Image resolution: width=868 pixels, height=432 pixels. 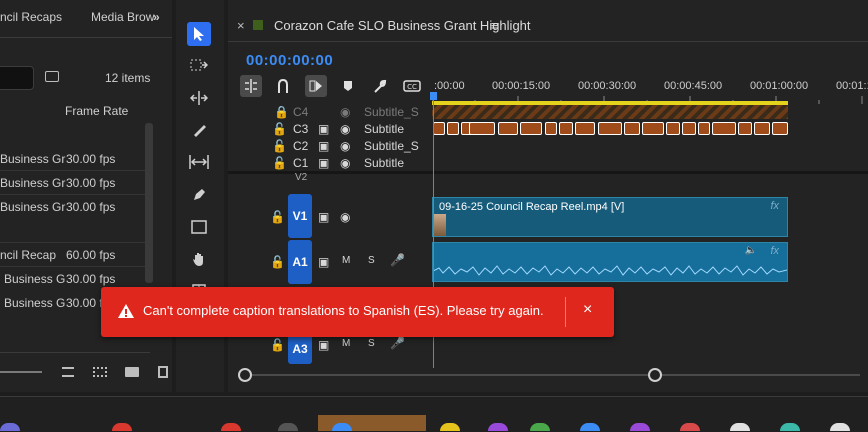 What do you see at coordinates (199, 130) in the screenshot?
I see `razor-tool-icon` at bounding box center [199, 130].